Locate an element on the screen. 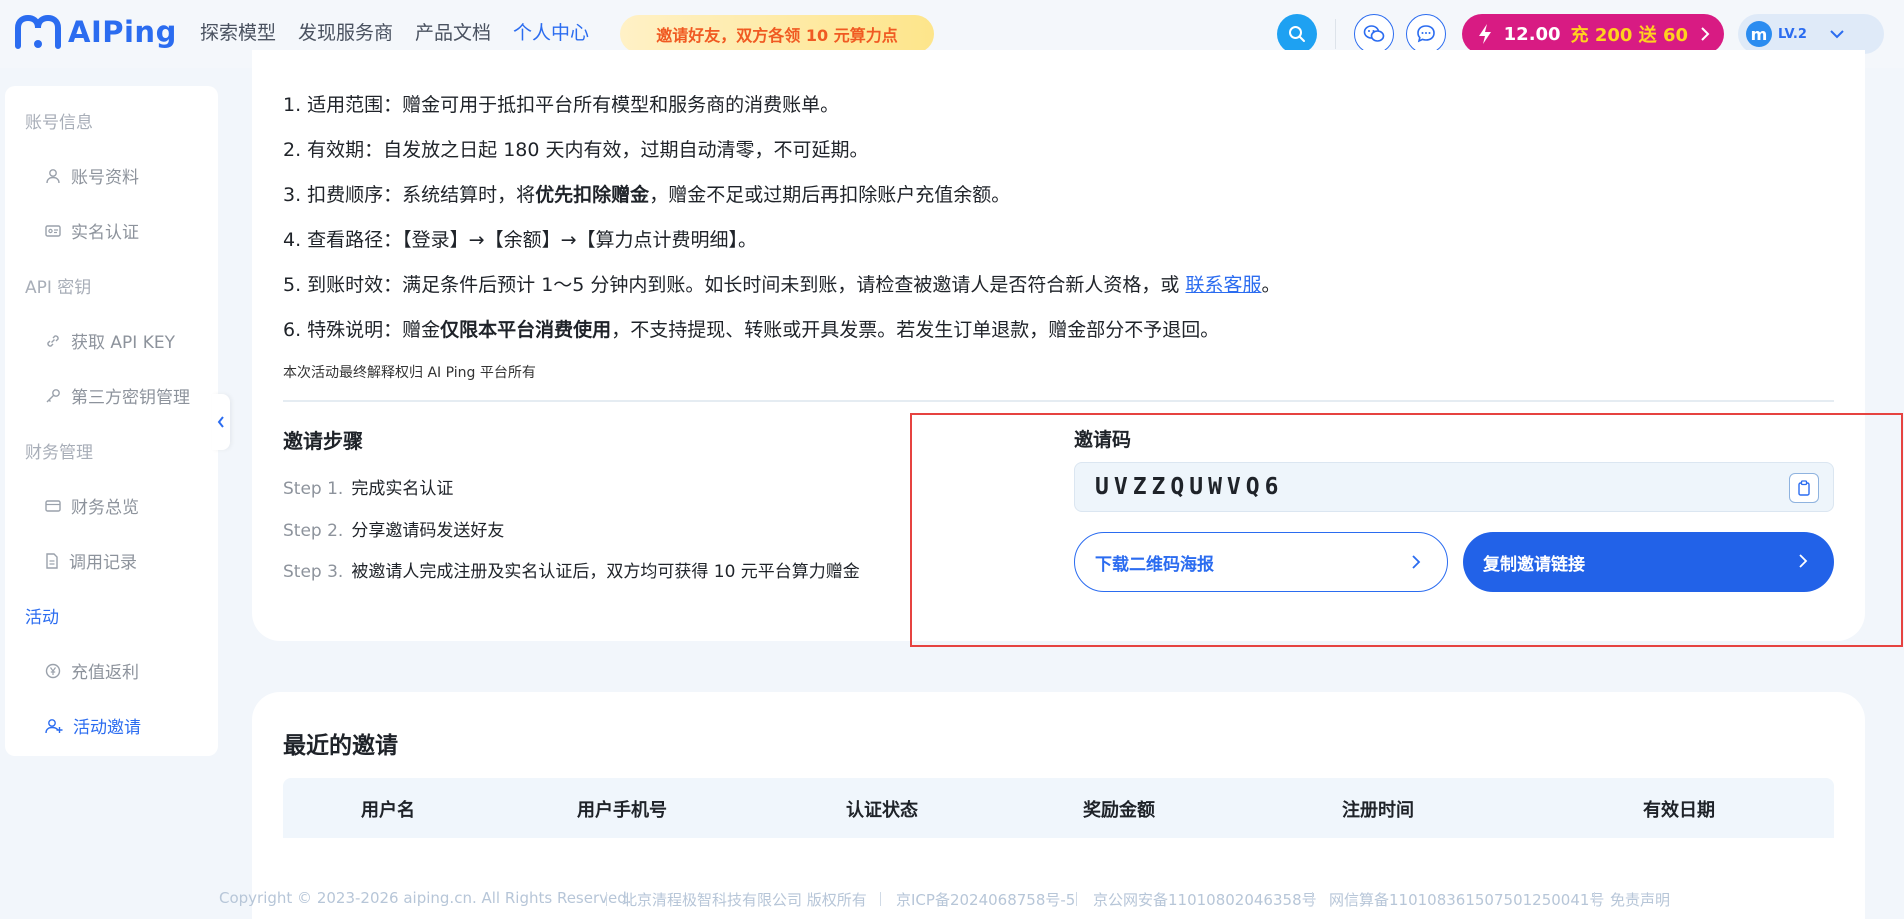 Image resolution: width=1904 pixels, height=919 pixels. chat-bubble-icon is located at coordinates (1425, 34).